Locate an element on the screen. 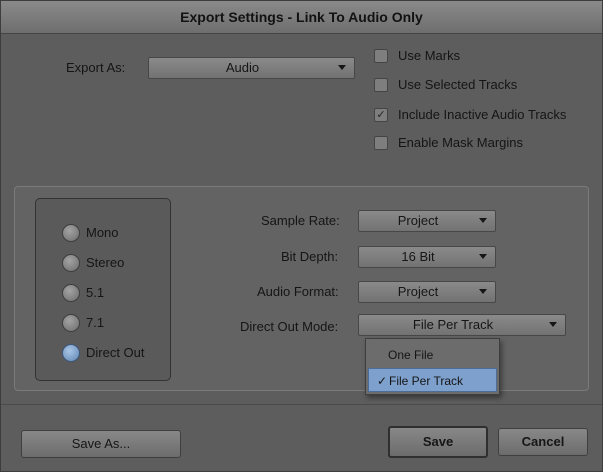  use-marks-checkbox: Use Marks is located at coordinates (474, 57).